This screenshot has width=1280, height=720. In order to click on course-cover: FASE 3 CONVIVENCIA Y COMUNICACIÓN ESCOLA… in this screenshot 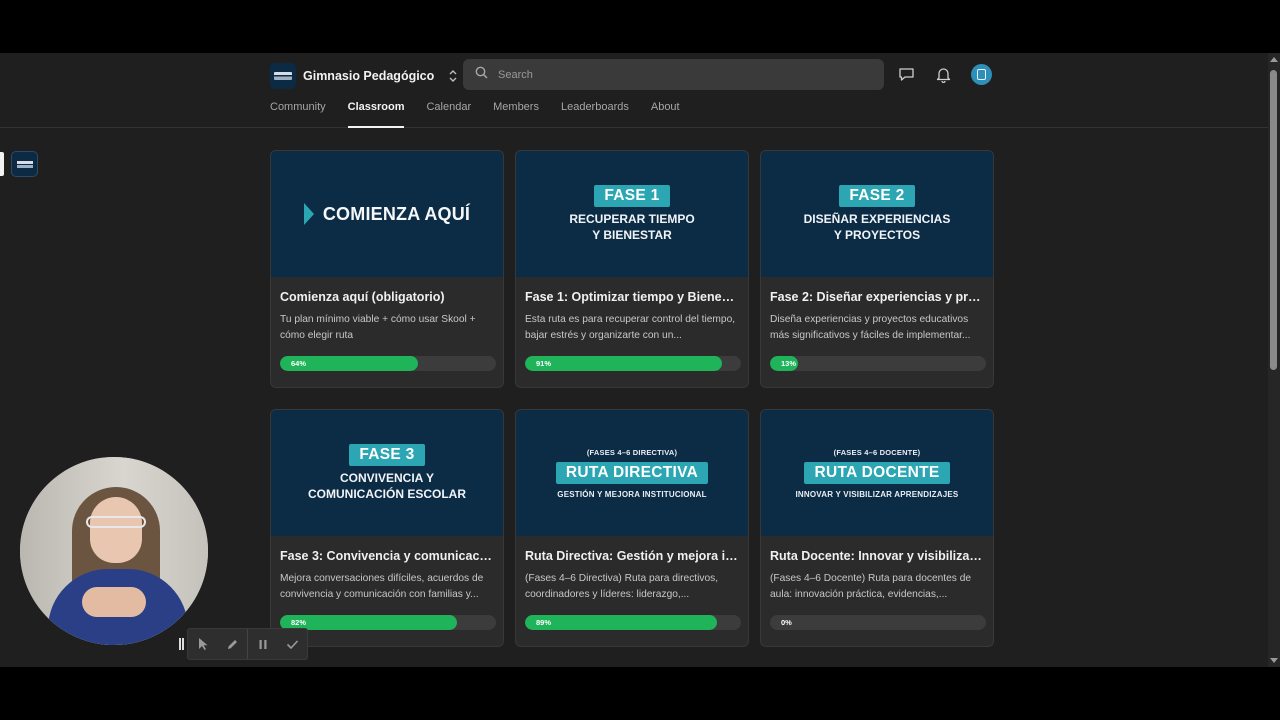, I will do `click(387, 473)`.